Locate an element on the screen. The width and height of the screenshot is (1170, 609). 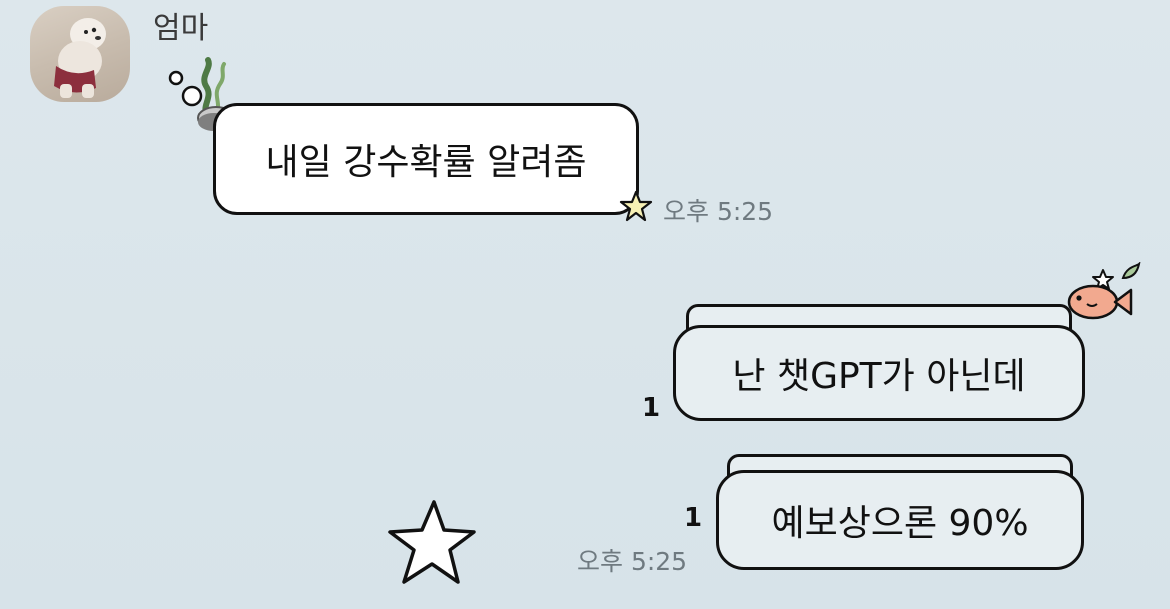
dog-photo-avatar is located at coordinates (80, 58).